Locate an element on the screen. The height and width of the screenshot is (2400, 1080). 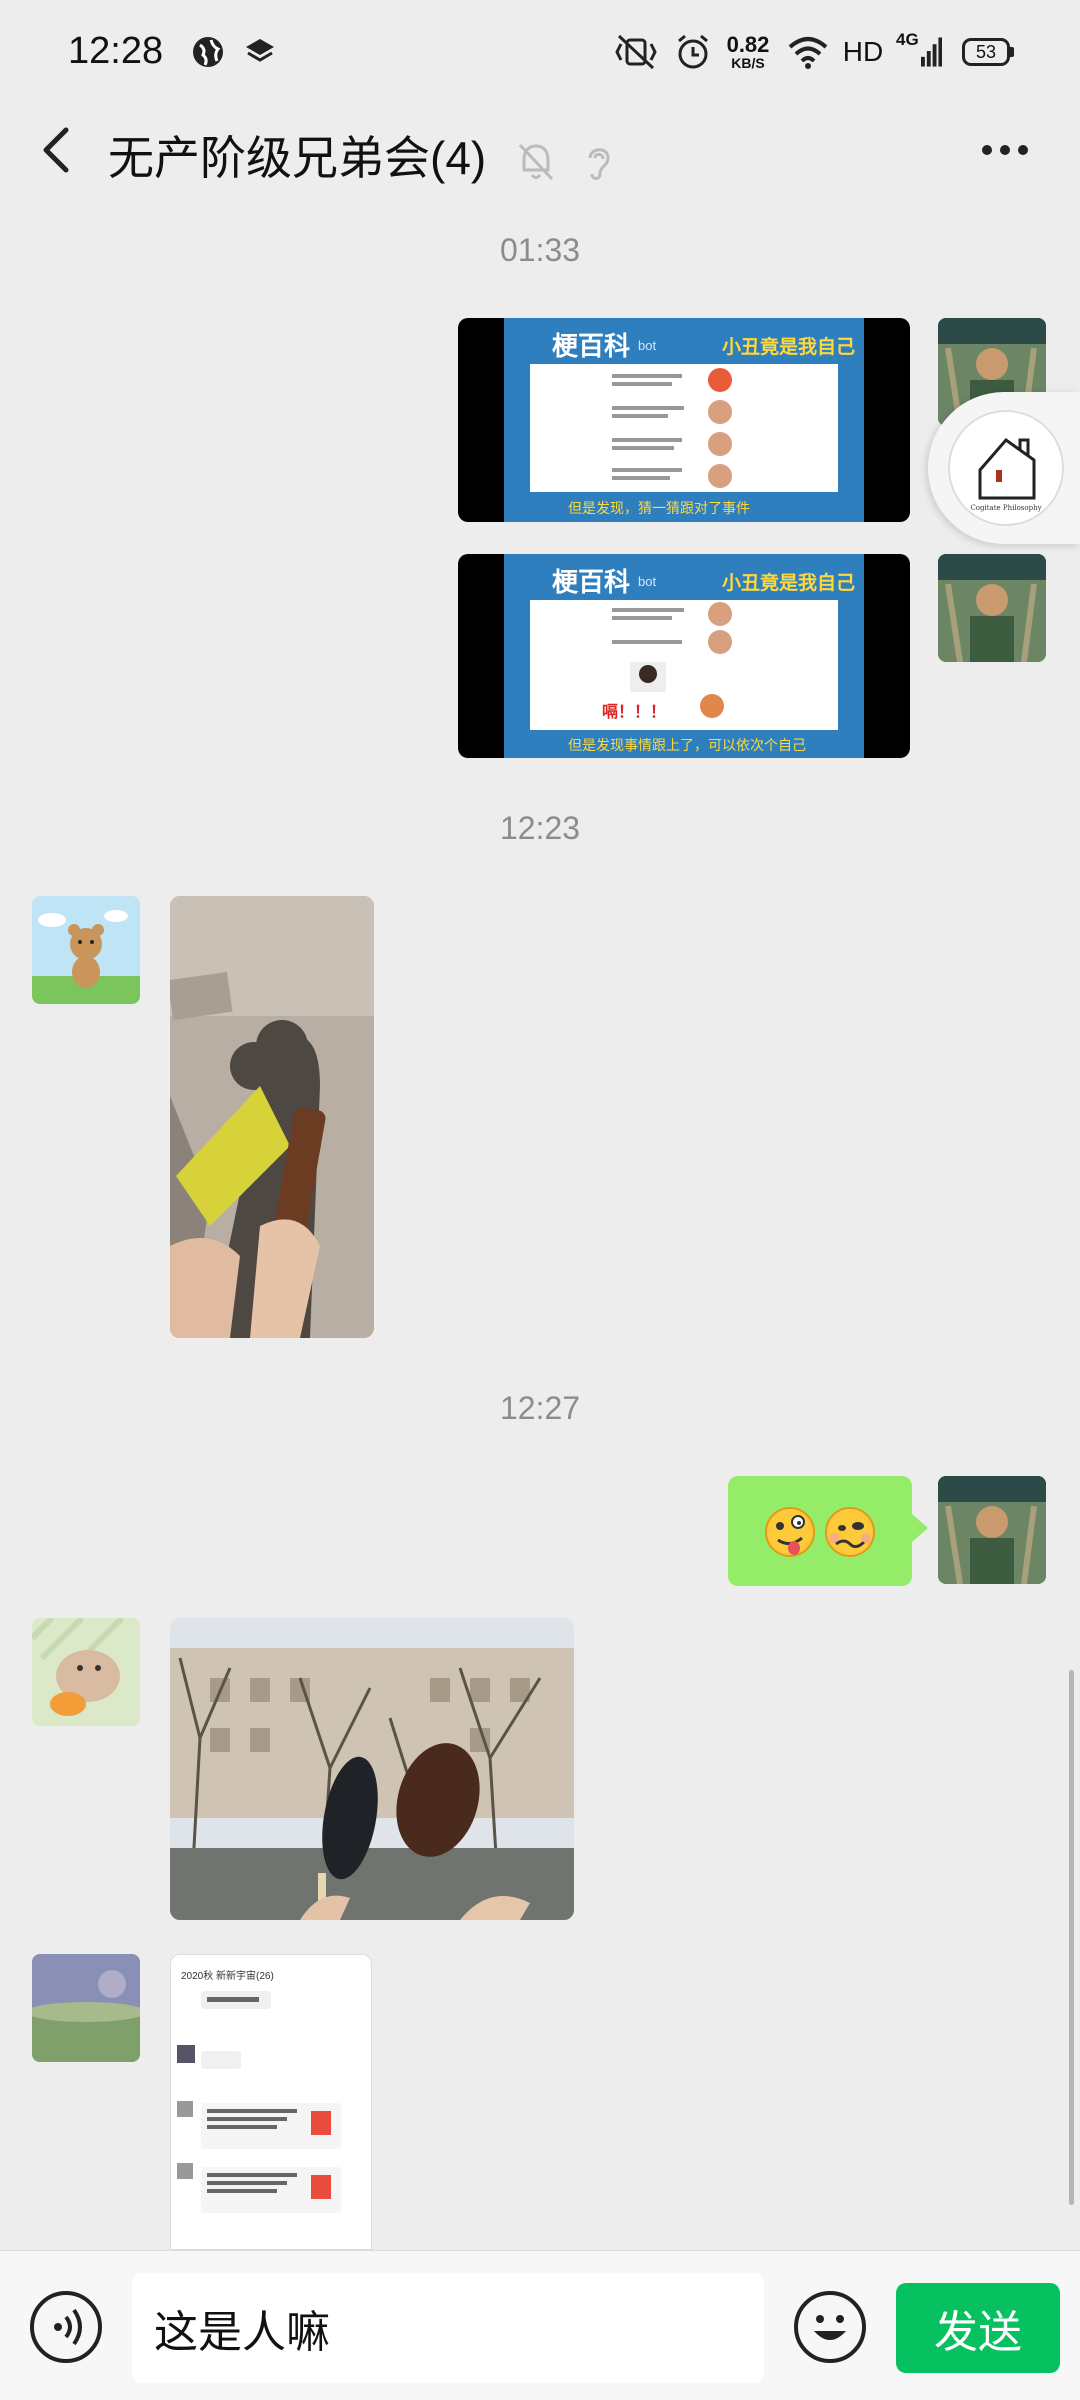
meme-card: 梗百科 bot 小丑竟是我自己 但是发现，猜一猜跟对了事件 is located at coordinates (684, 420).